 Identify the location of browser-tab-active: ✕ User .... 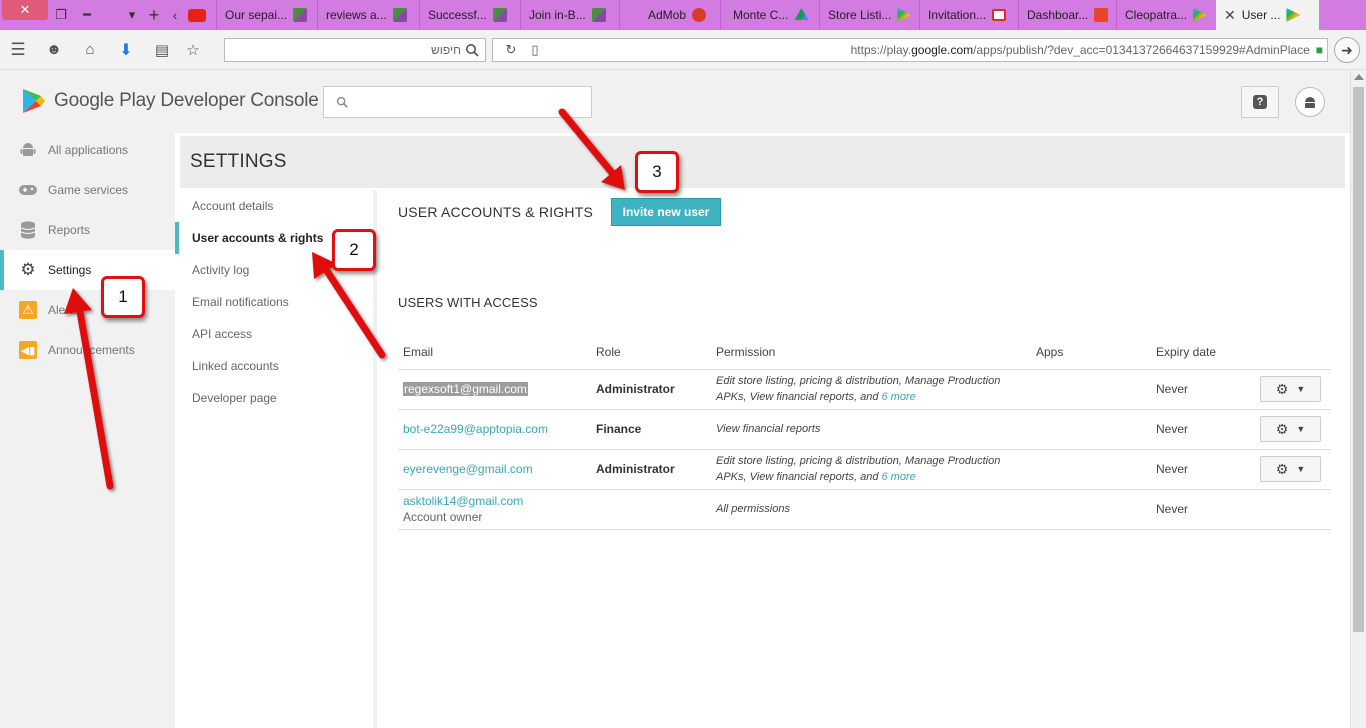
(1267, 15).